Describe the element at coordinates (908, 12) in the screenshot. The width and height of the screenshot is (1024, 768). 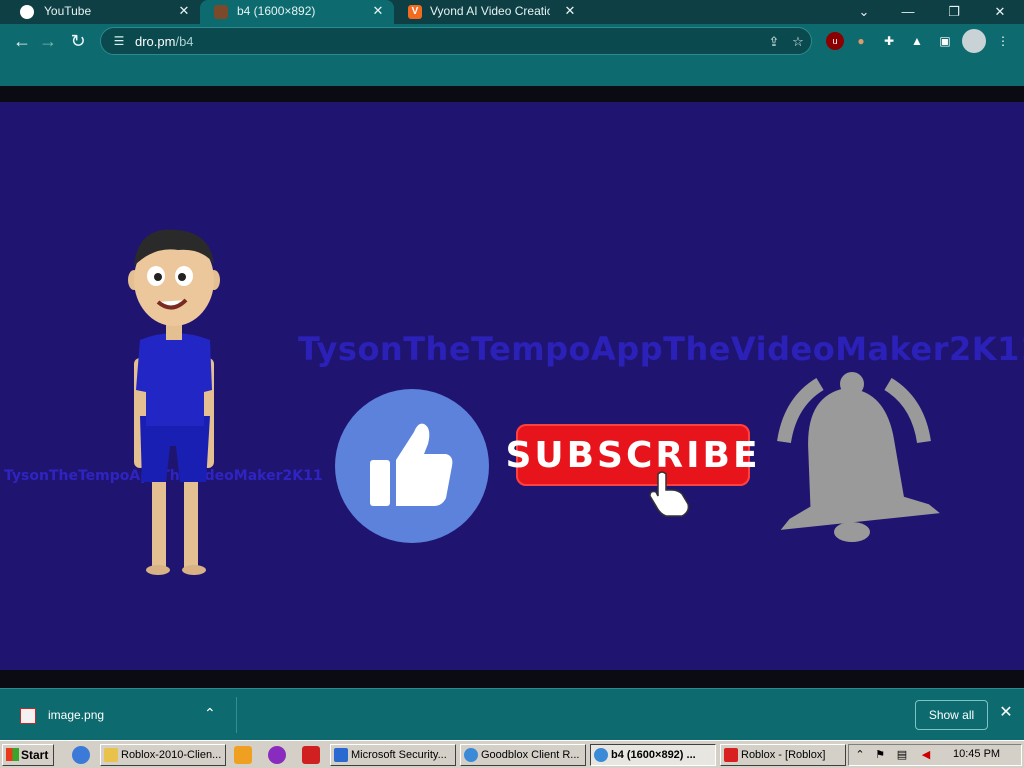
I see `minimize-icon: —` at that location.